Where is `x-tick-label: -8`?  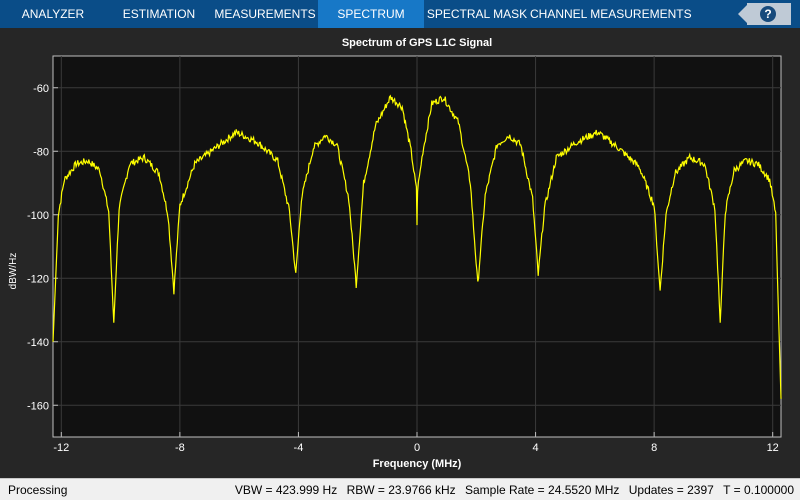
x-tick-label: -8 is located at coordinates (180, 448).